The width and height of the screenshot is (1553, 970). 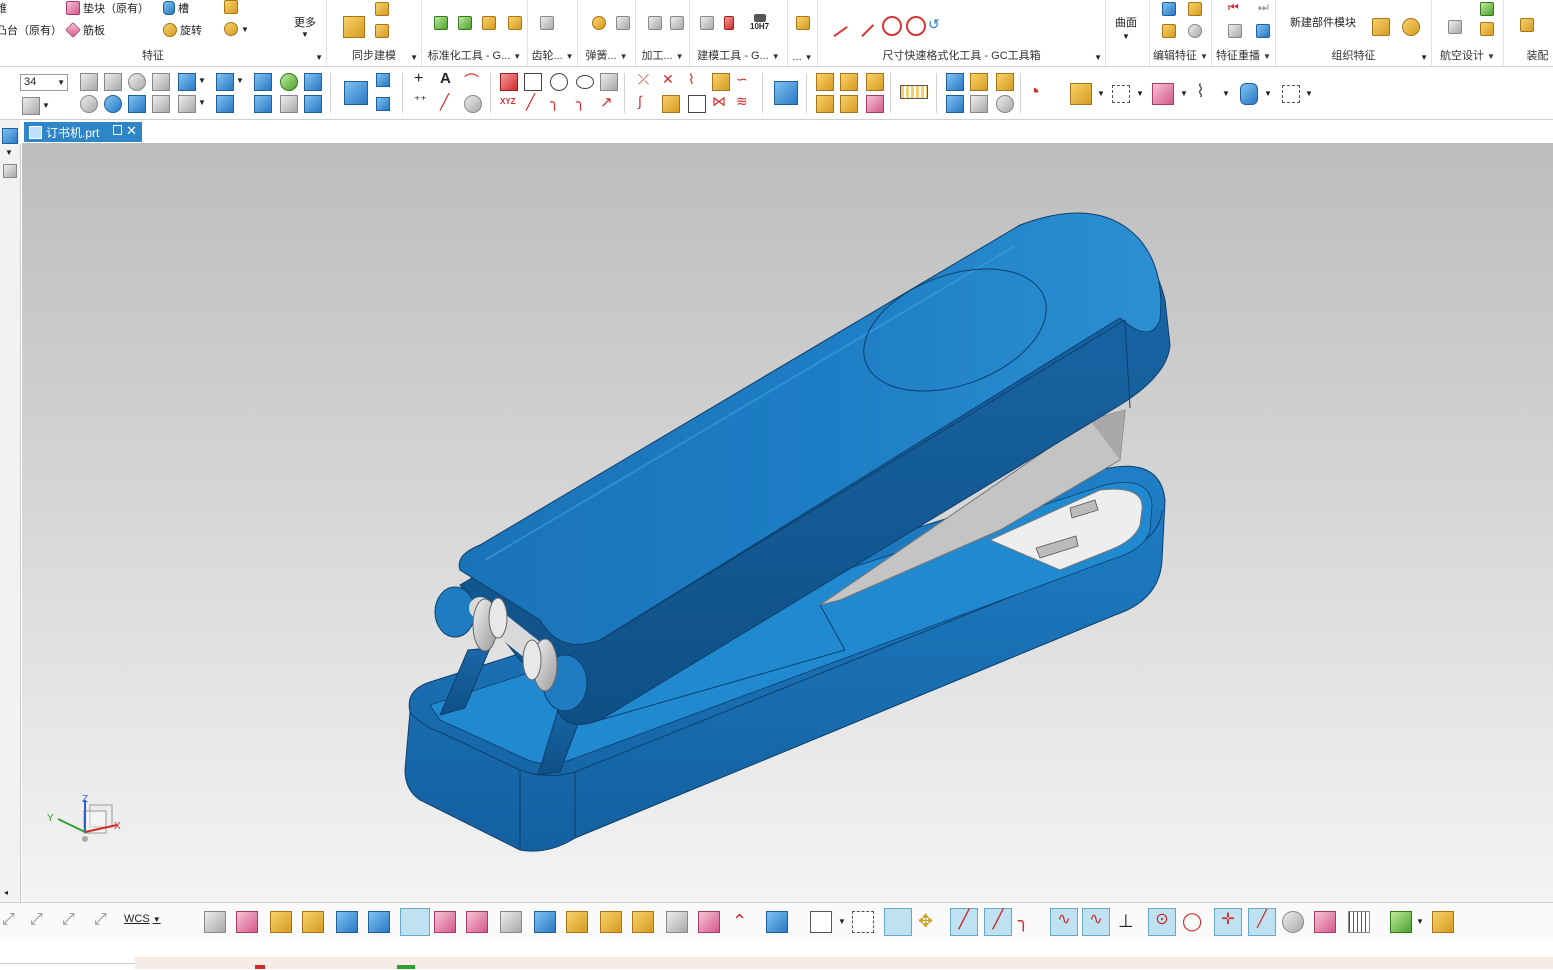 What do you see at coordinates (1291, 94) in the screenshot?
I see `select-box-2-icon` at bounding box center [1291, 94].